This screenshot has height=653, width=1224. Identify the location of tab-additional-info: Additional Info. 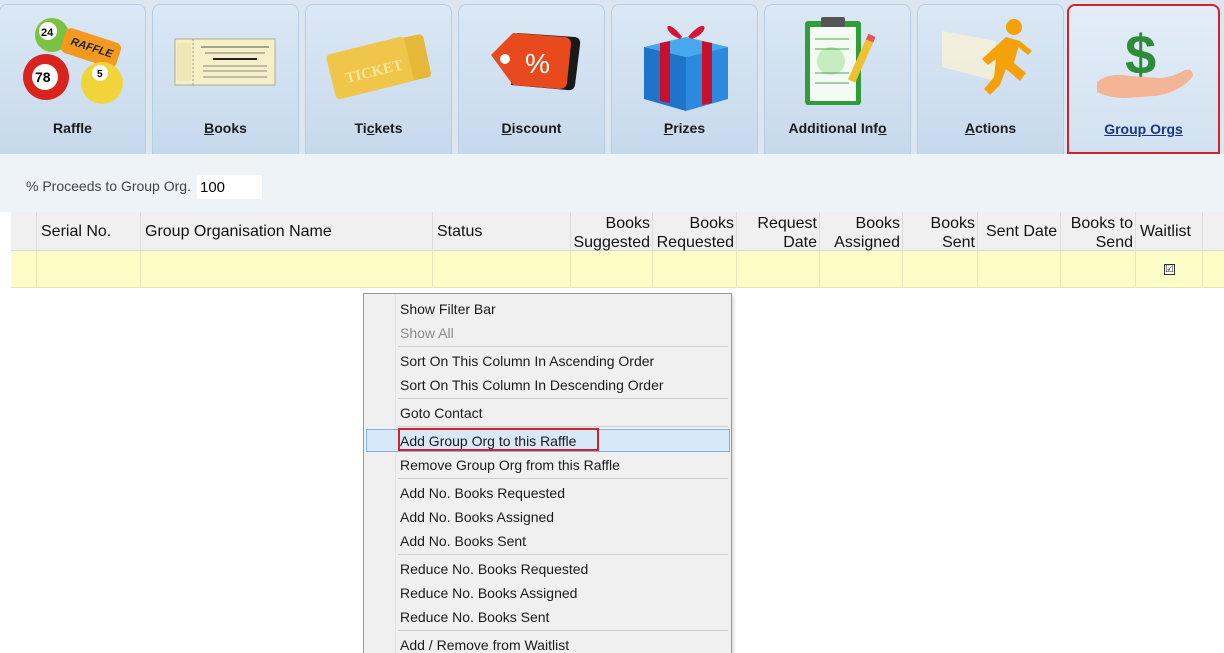
(837, 79).